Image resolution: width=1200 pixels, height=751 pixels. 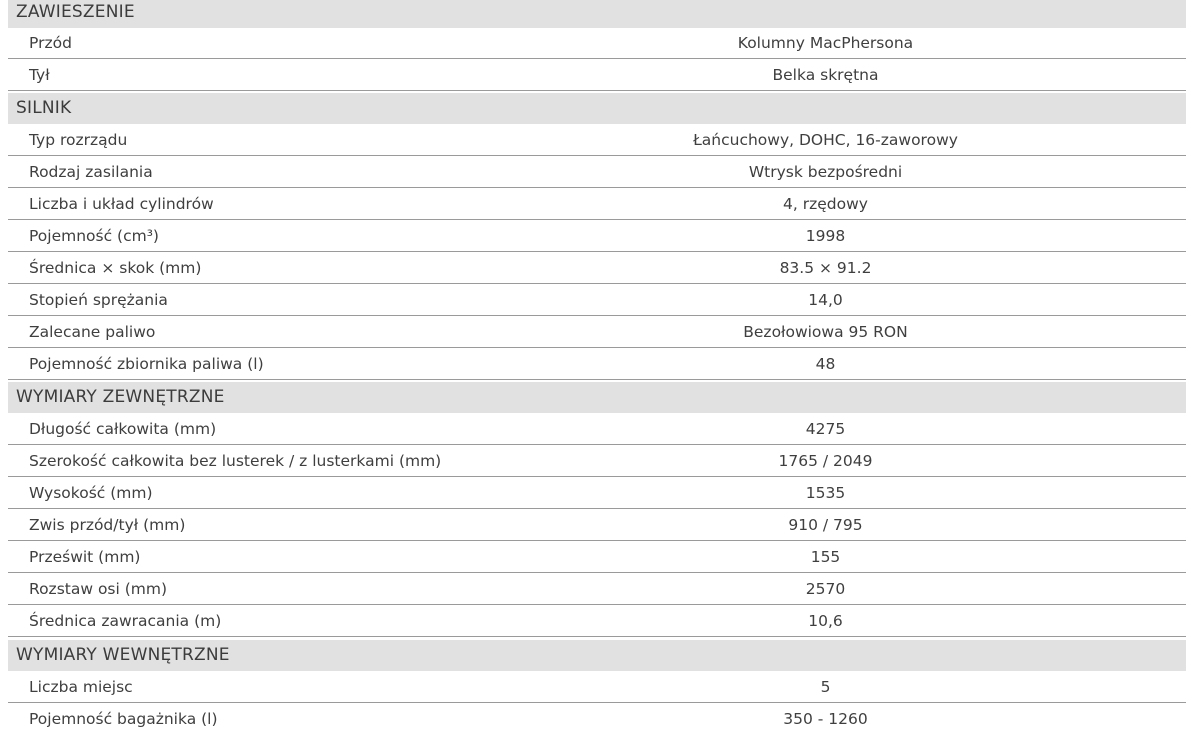 I want to click on row-value: 1535, so click(x=825, y=493).